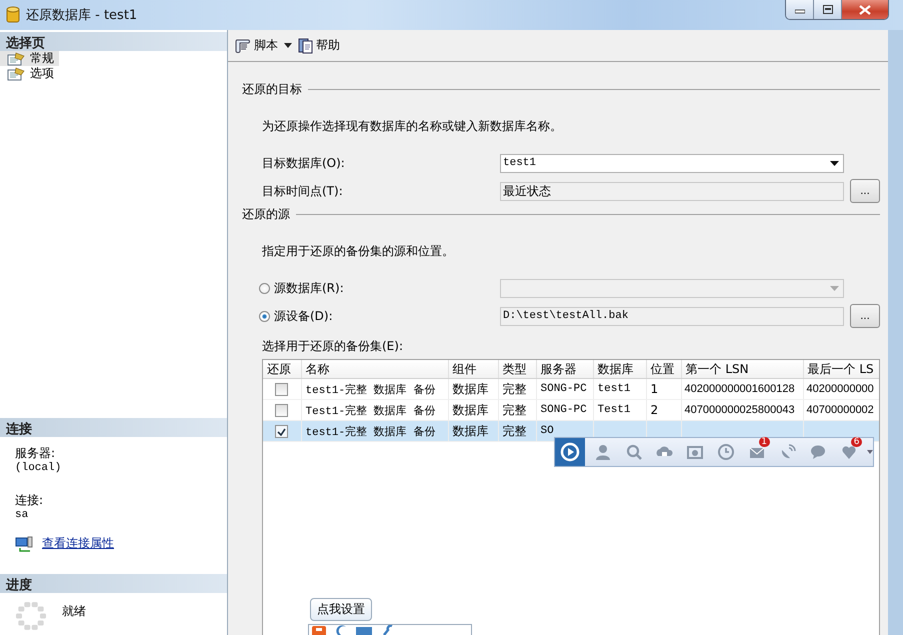 Image resolution: width=903 pixels, height=635 pixels. I want to click on column-header: 第一个 LSN, so click(742, 369).